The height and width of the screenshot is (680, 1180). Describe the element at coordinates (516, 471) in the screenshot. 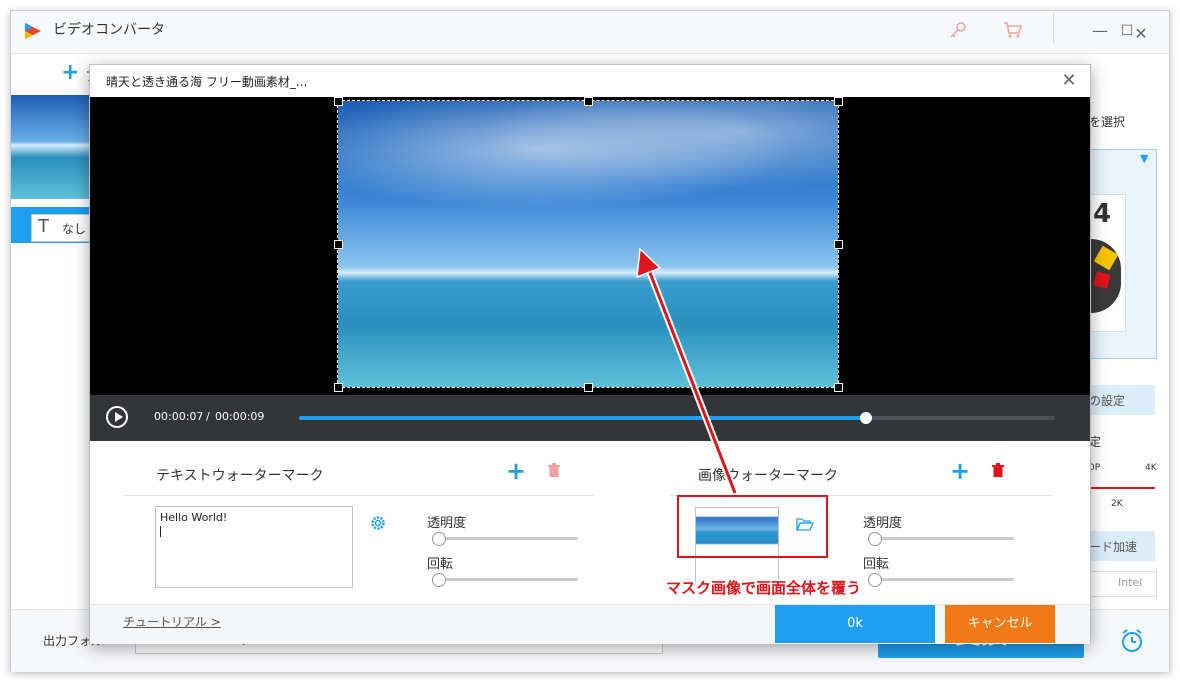

I see `add-text-watermark-icon: +` at that location.